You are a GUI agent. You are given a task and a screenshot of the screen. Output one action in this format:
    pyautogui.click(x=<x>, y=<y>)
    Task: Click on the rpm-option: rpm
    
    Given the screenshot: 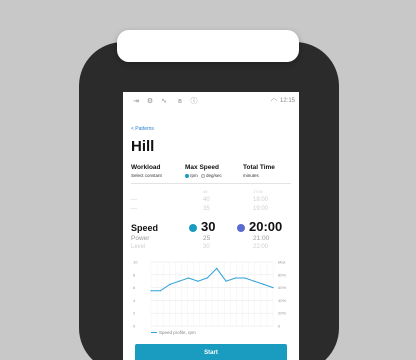 What is the action you would take?
    pyautogui.click(x=194, y=175)
    